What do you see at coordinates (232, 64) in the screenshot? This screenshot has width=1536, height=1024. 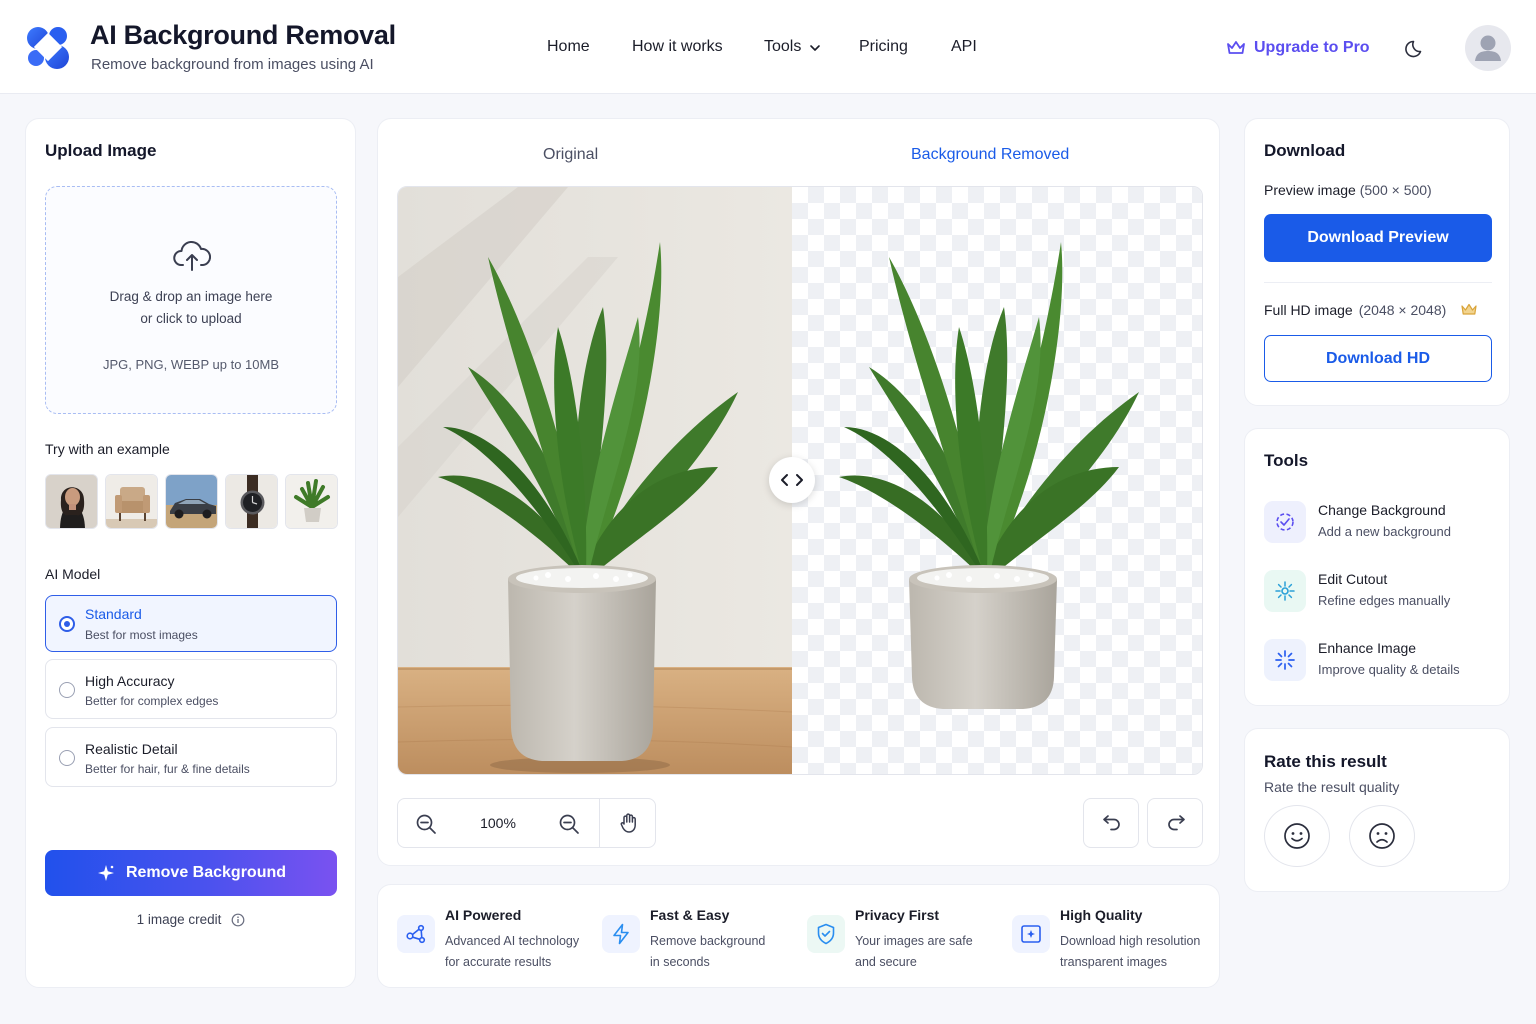 I see `app-subtitle: Remove background from images using AI` at bounding box center [232, 64].